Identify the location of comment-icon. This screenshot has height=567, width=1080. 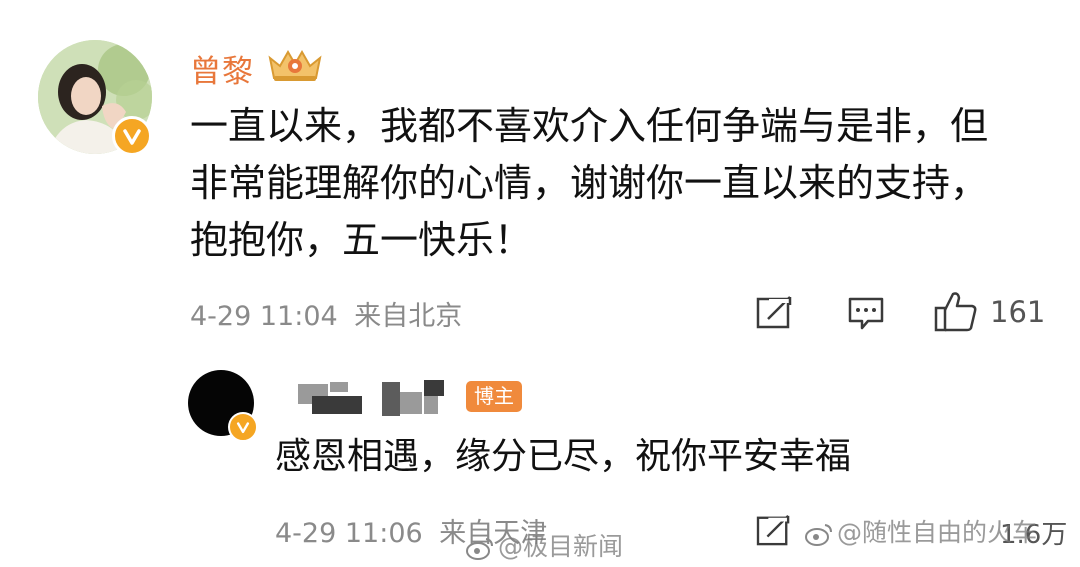
(866, 314).